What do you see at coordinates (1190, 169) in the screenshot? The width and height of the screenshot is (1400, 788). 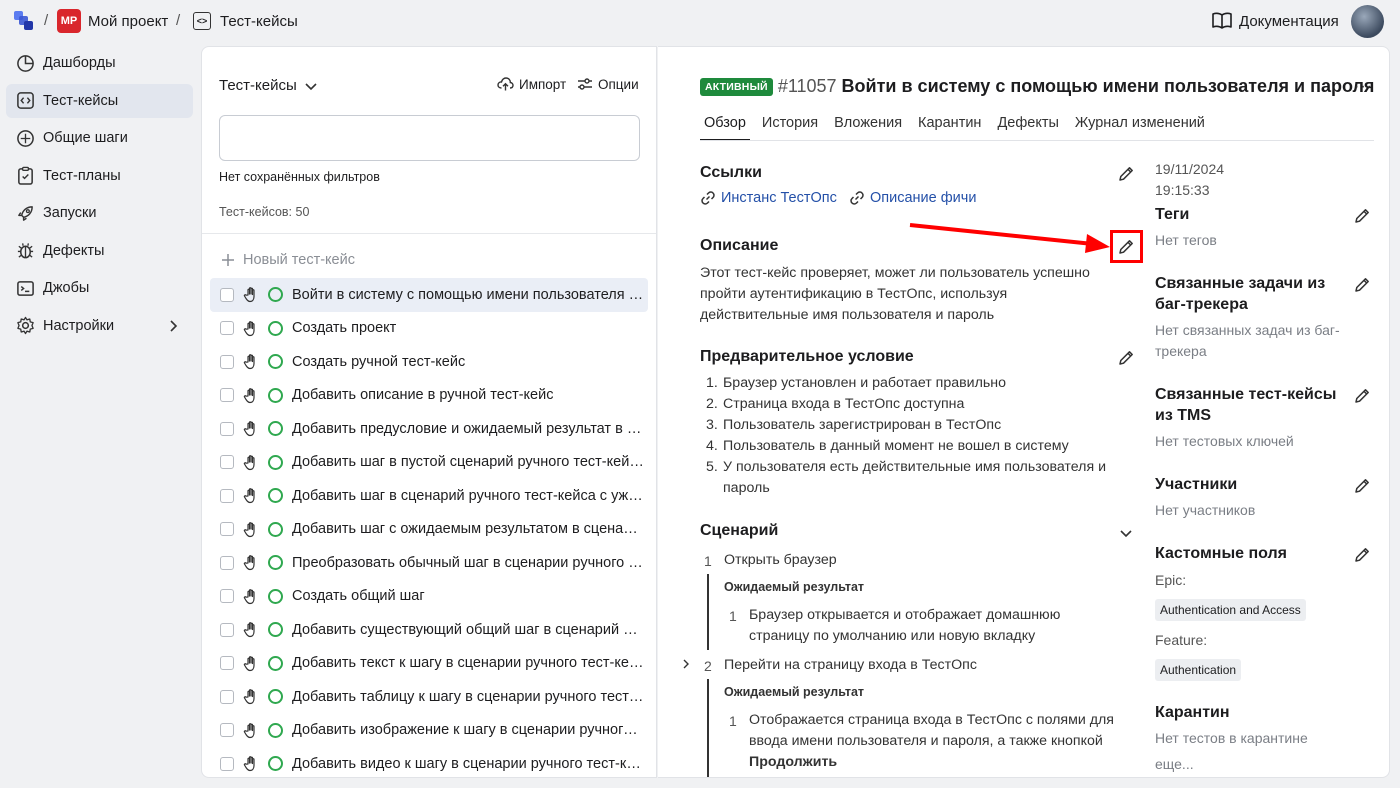 I see `created-date: 19/11/2024` at bounding box center [1190, 169].